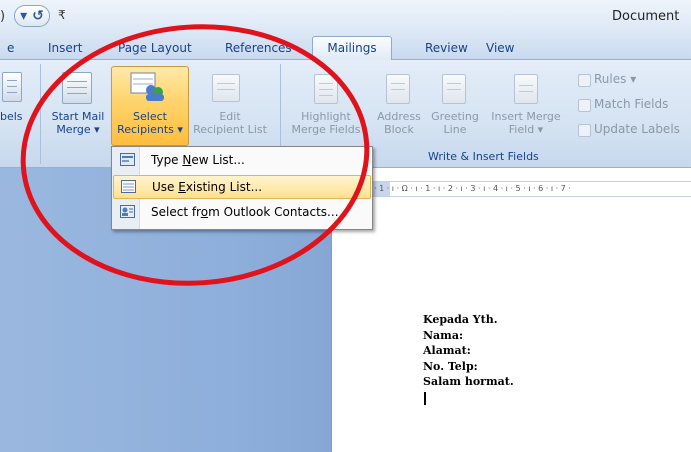 The image size is (691, 452). I want to click on insert-merge-field-label-2: Field ▾, so click(526, 129).